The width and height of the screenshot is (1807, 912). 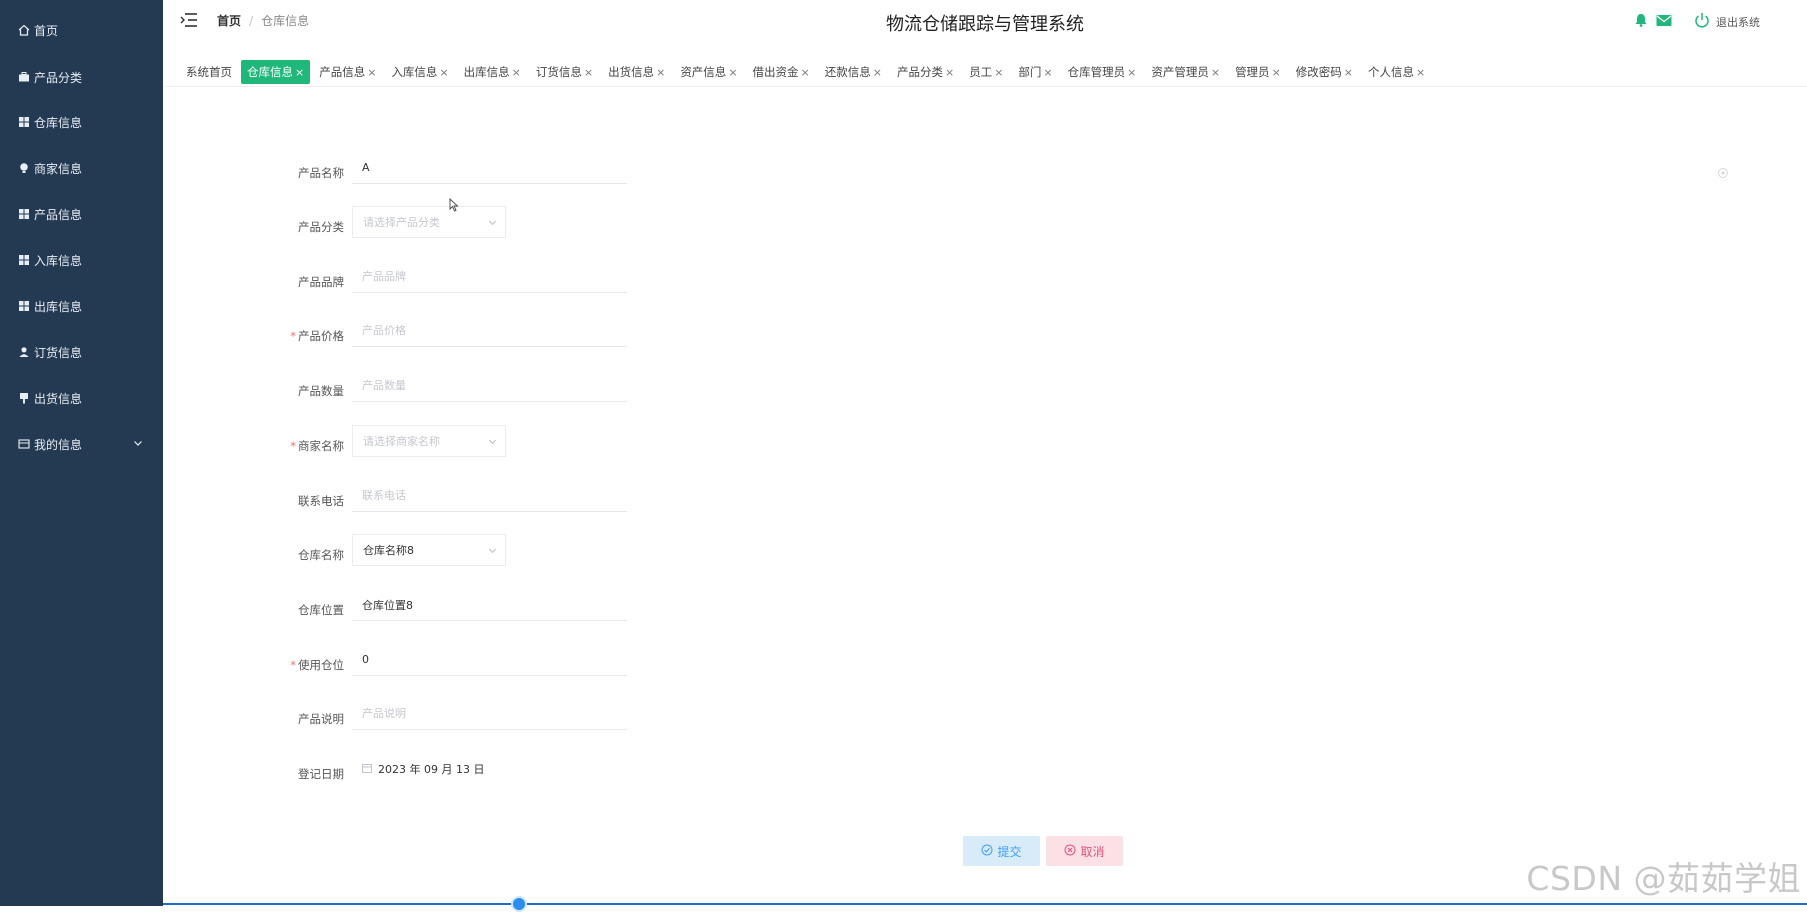 What do you see at coordinates (1702, 21) in the screenshot?
I see `power-icon` at bounding box center [1702, 21].